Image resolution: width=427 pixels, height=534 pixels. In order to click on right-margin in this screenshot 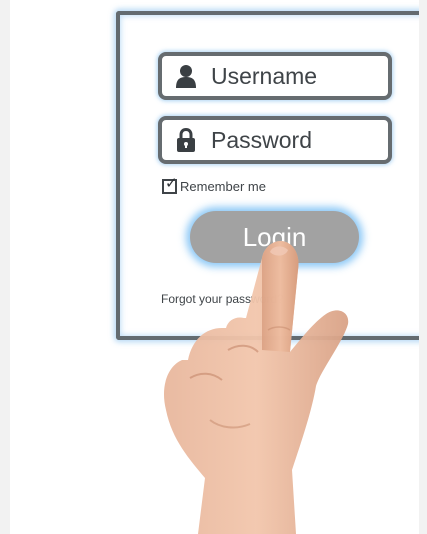, I will do `click(423, 267)`.